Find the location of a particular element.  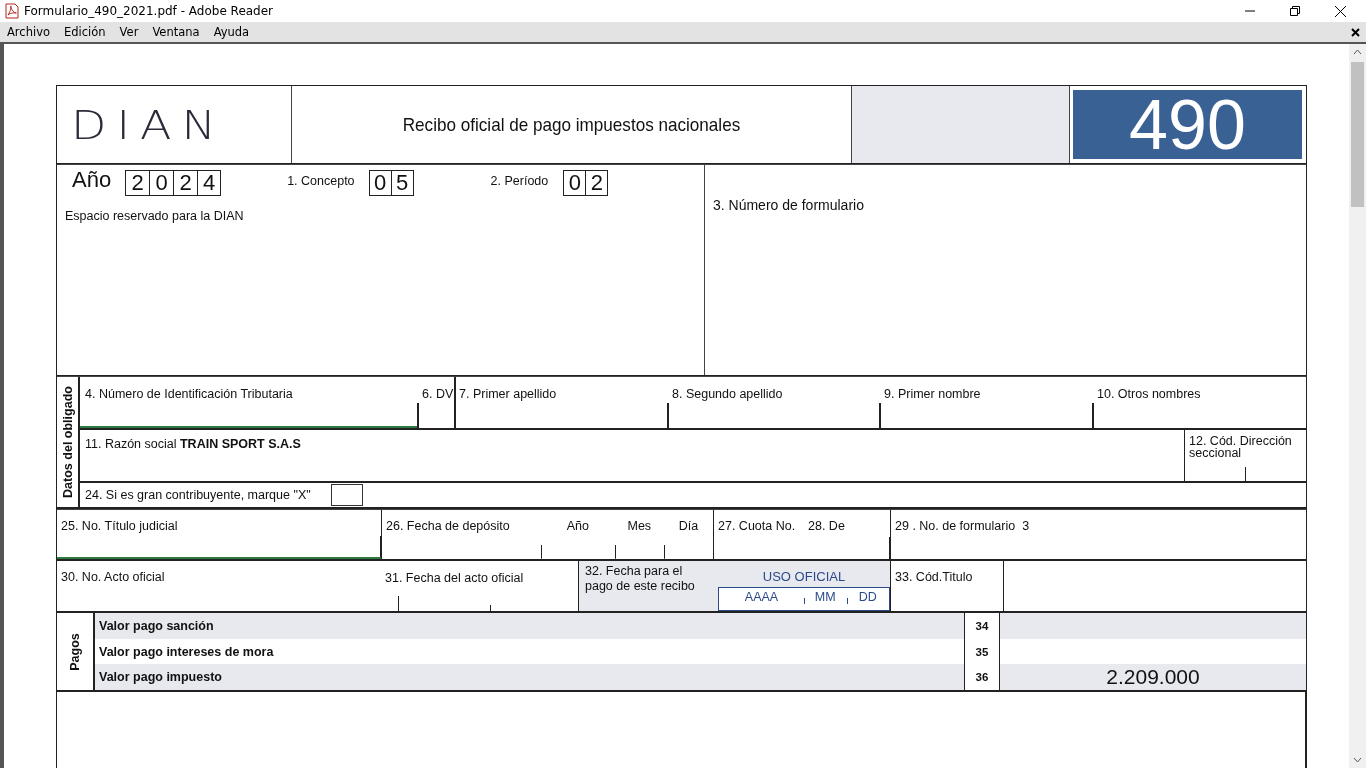

form-field: 33. Cód.Titulo is located at coordinates (946, 586).